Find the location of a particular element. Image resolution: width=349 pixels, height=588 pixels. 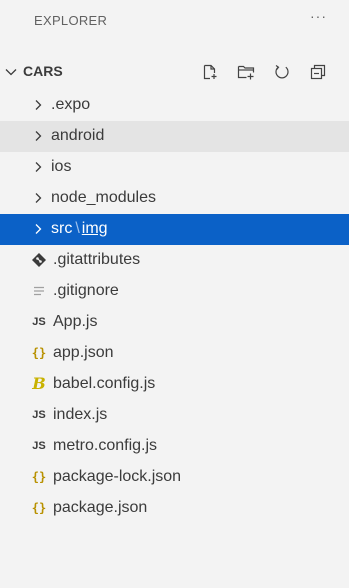

tree-folder-ios: ios is located at coordinates (174, 167).